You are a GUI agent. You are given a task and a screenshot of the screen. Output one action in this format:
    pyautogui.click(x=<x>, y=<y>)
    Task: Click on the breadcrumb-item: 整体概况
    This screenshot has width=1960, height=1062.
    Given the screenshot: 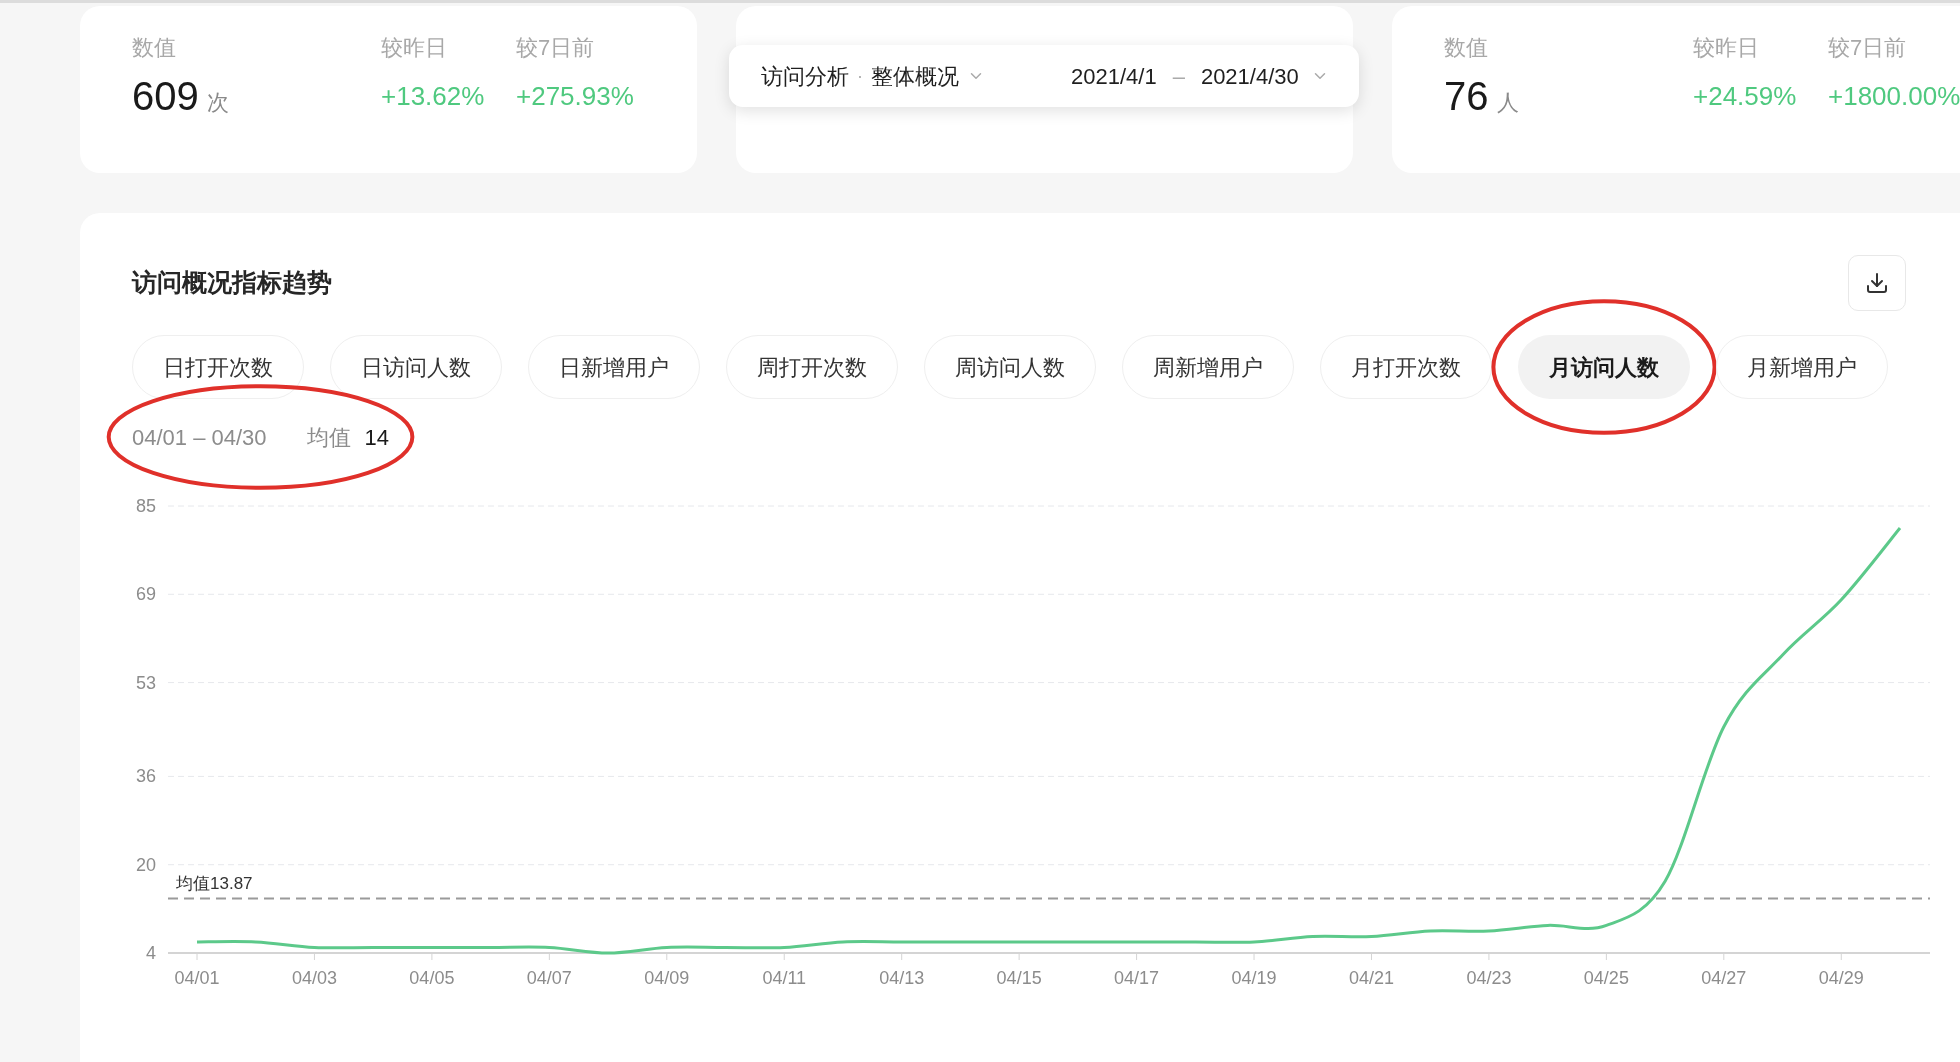 What is the action you would take?
    pyautogui.click(x=915, y=76)
    